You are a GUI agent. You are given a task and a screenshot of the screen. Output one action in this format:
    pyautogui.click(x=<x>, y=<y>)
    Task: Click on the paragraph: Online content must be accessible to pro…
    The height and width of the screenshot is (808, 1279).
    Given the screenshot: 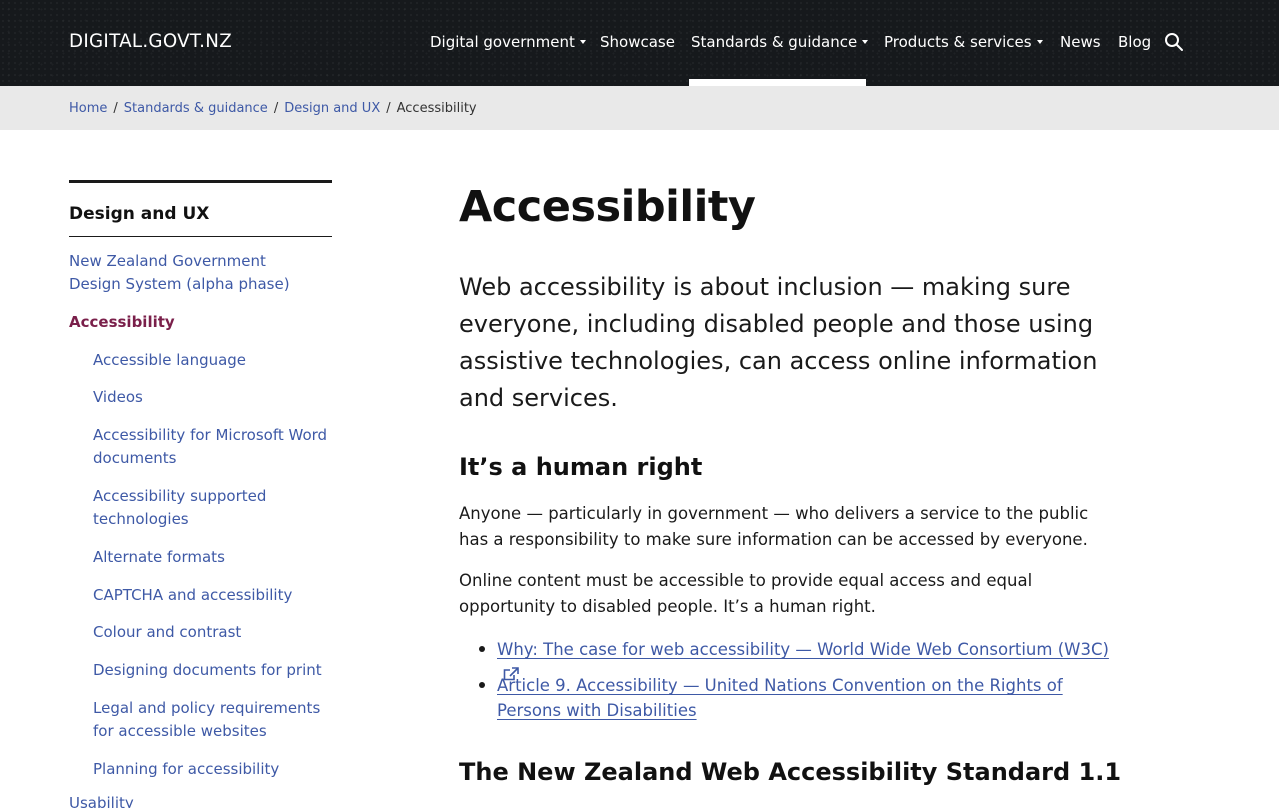 What is the action you would take?
    pyautogui.click(x=746, y=593)
    